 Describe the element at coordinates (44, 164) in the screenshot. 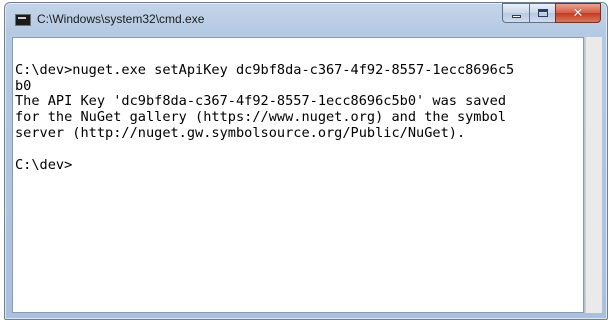

I see `console-line: C:\dev>` at that location.